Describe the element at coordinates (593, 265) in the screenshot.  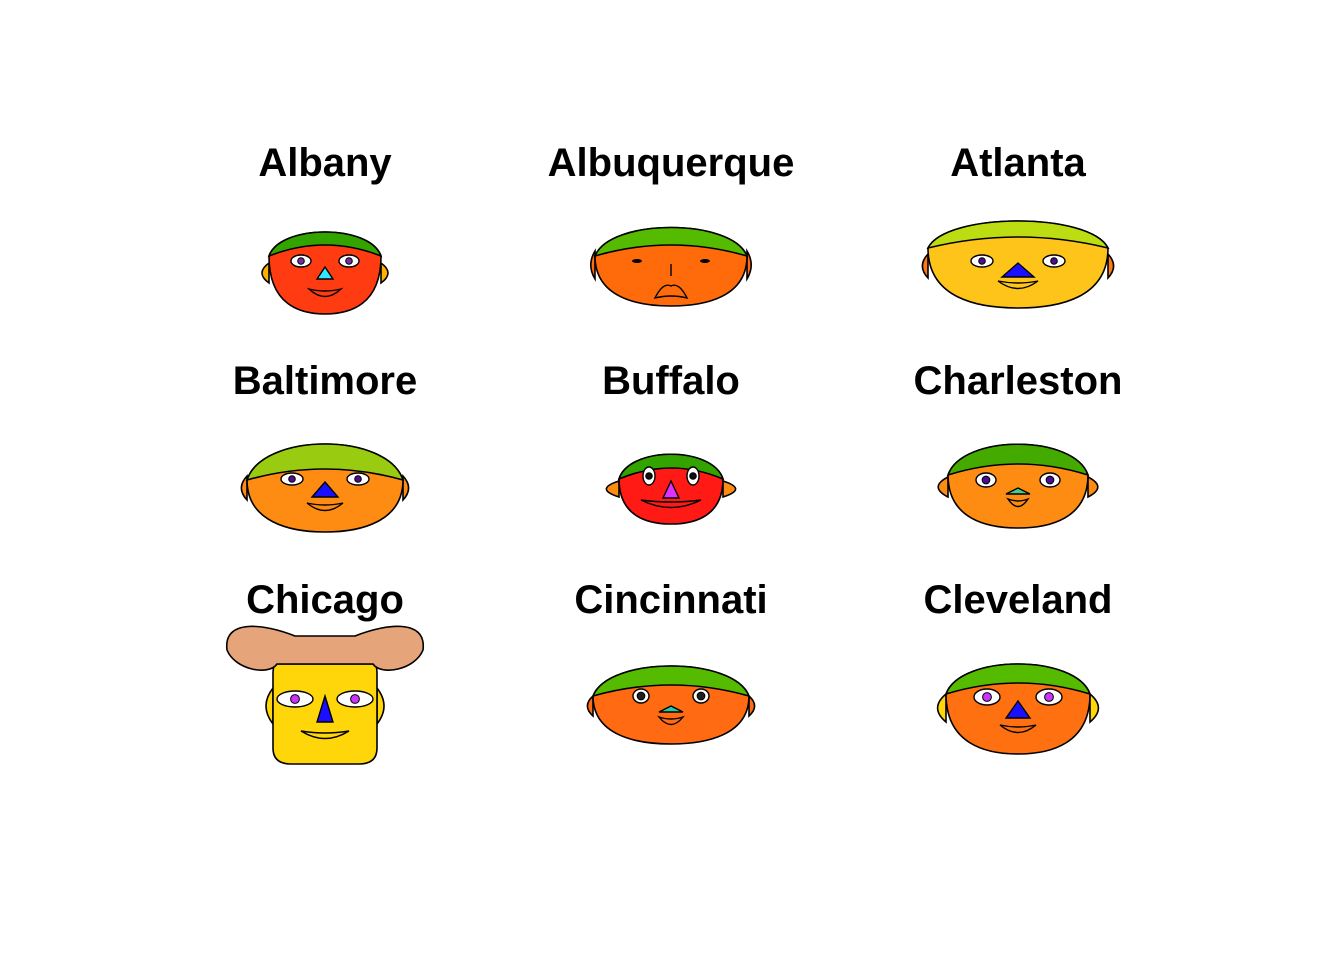
I see `ear-left-albuquerque` at that location.